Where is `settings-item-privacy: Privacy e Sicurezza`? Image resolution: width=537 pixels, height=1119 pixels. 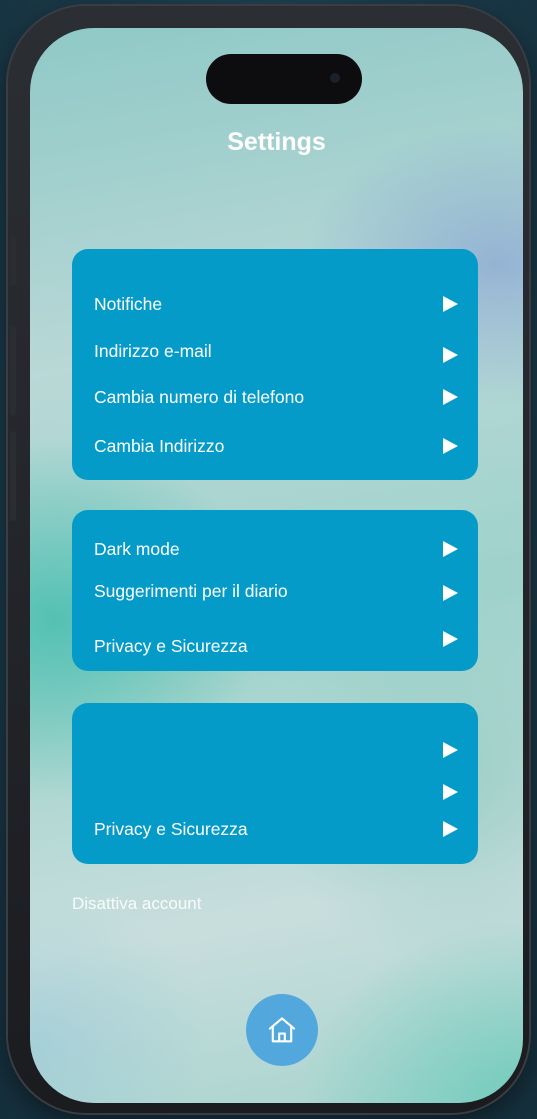
settings-item-privacy: Privacy e Sicurezza is located at coordinates (276, 643).